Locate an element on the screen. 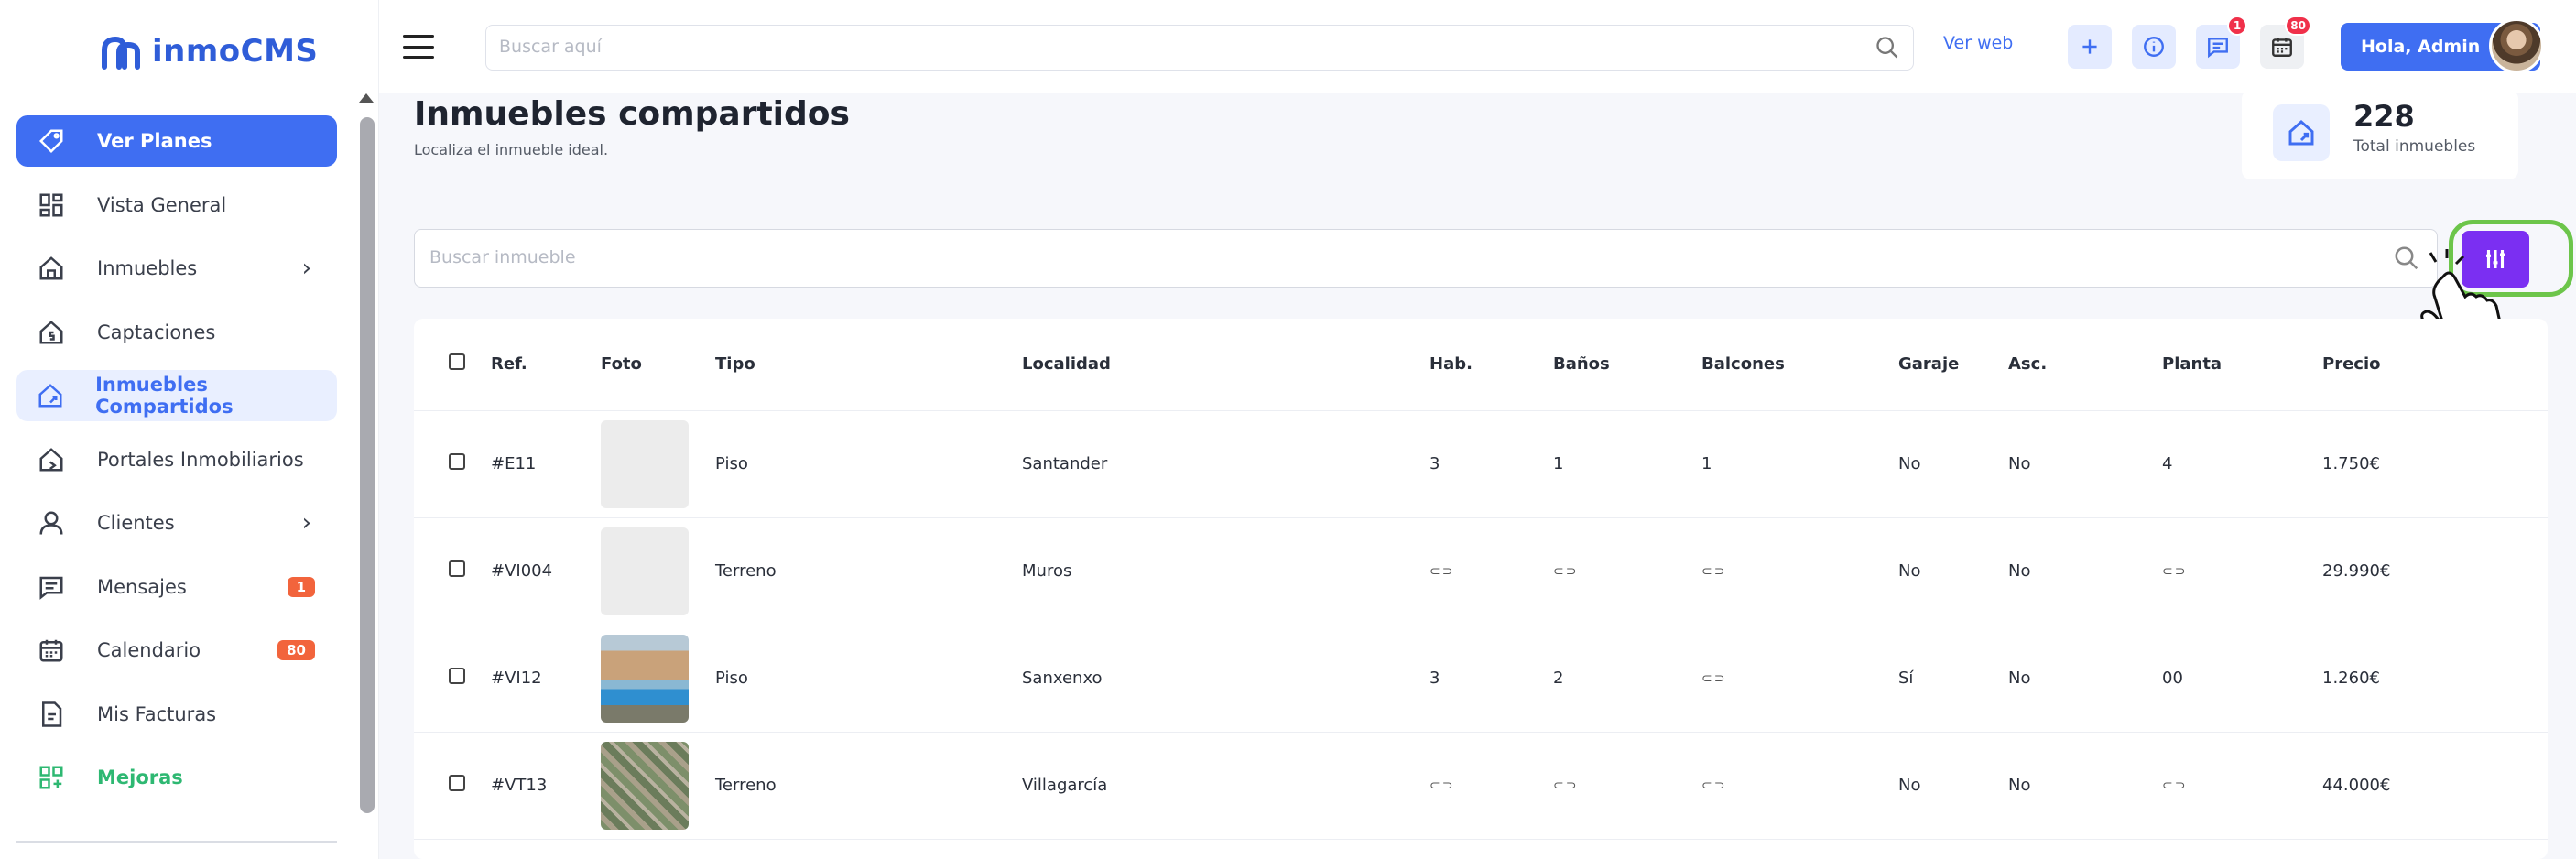 The height and width of the screenshot is (859, 2576). sidebar-item-inmuebles: Inmuebles › is located at coordinates (176, 269).